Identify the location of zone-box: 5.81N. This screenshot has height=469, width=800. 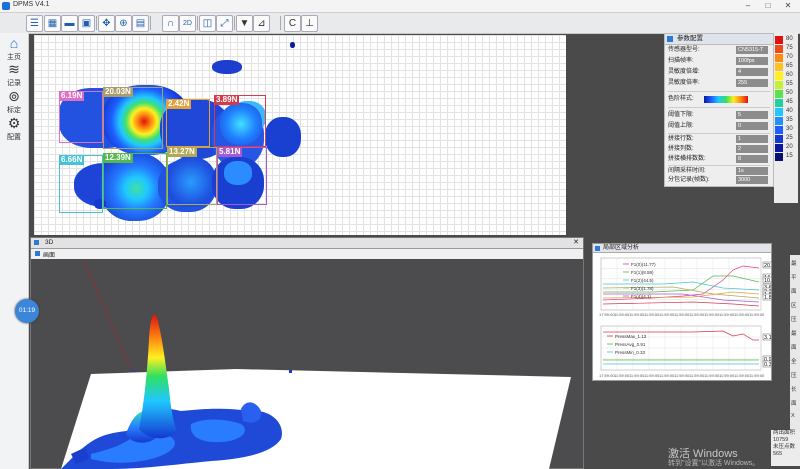
(242, 176).